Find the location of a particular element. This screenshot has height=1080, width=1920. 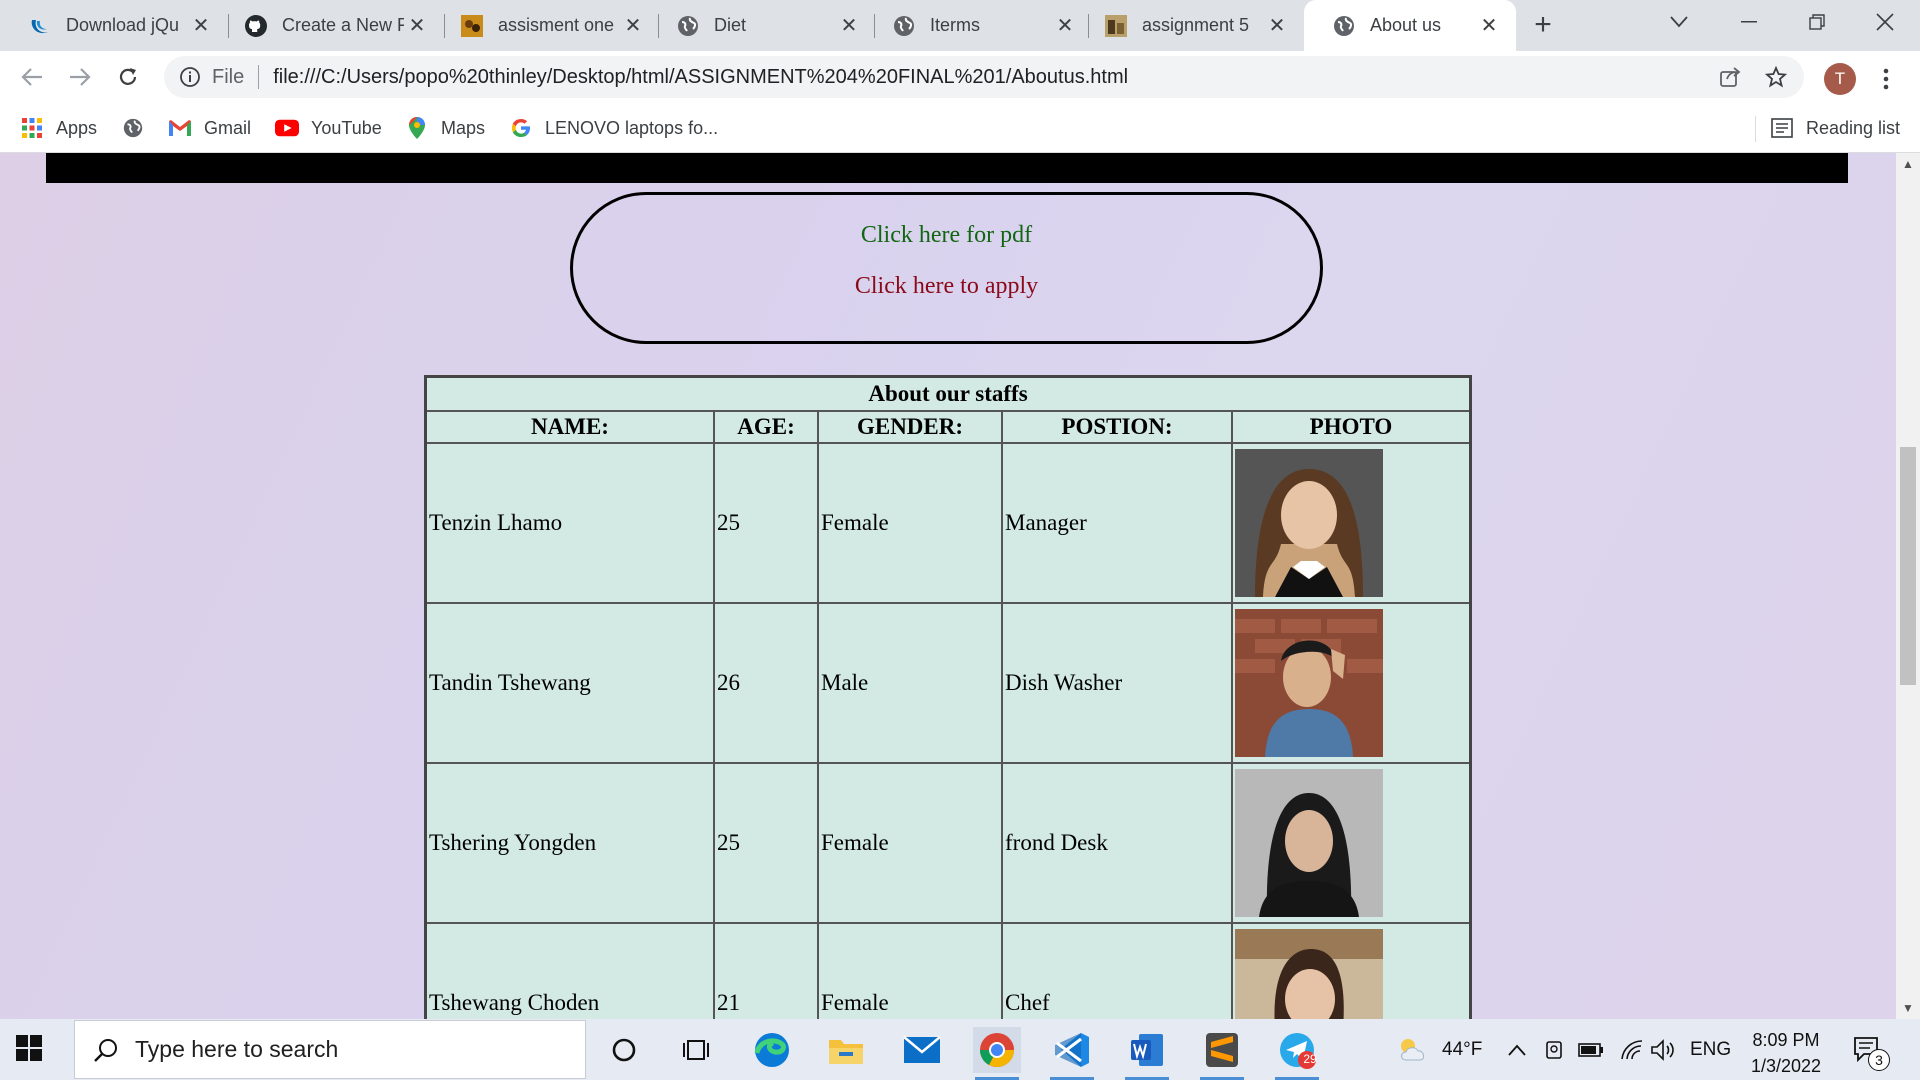

table-row: Tshering Yongden 25 Female frond Desk is located at coordinates (948, 843).